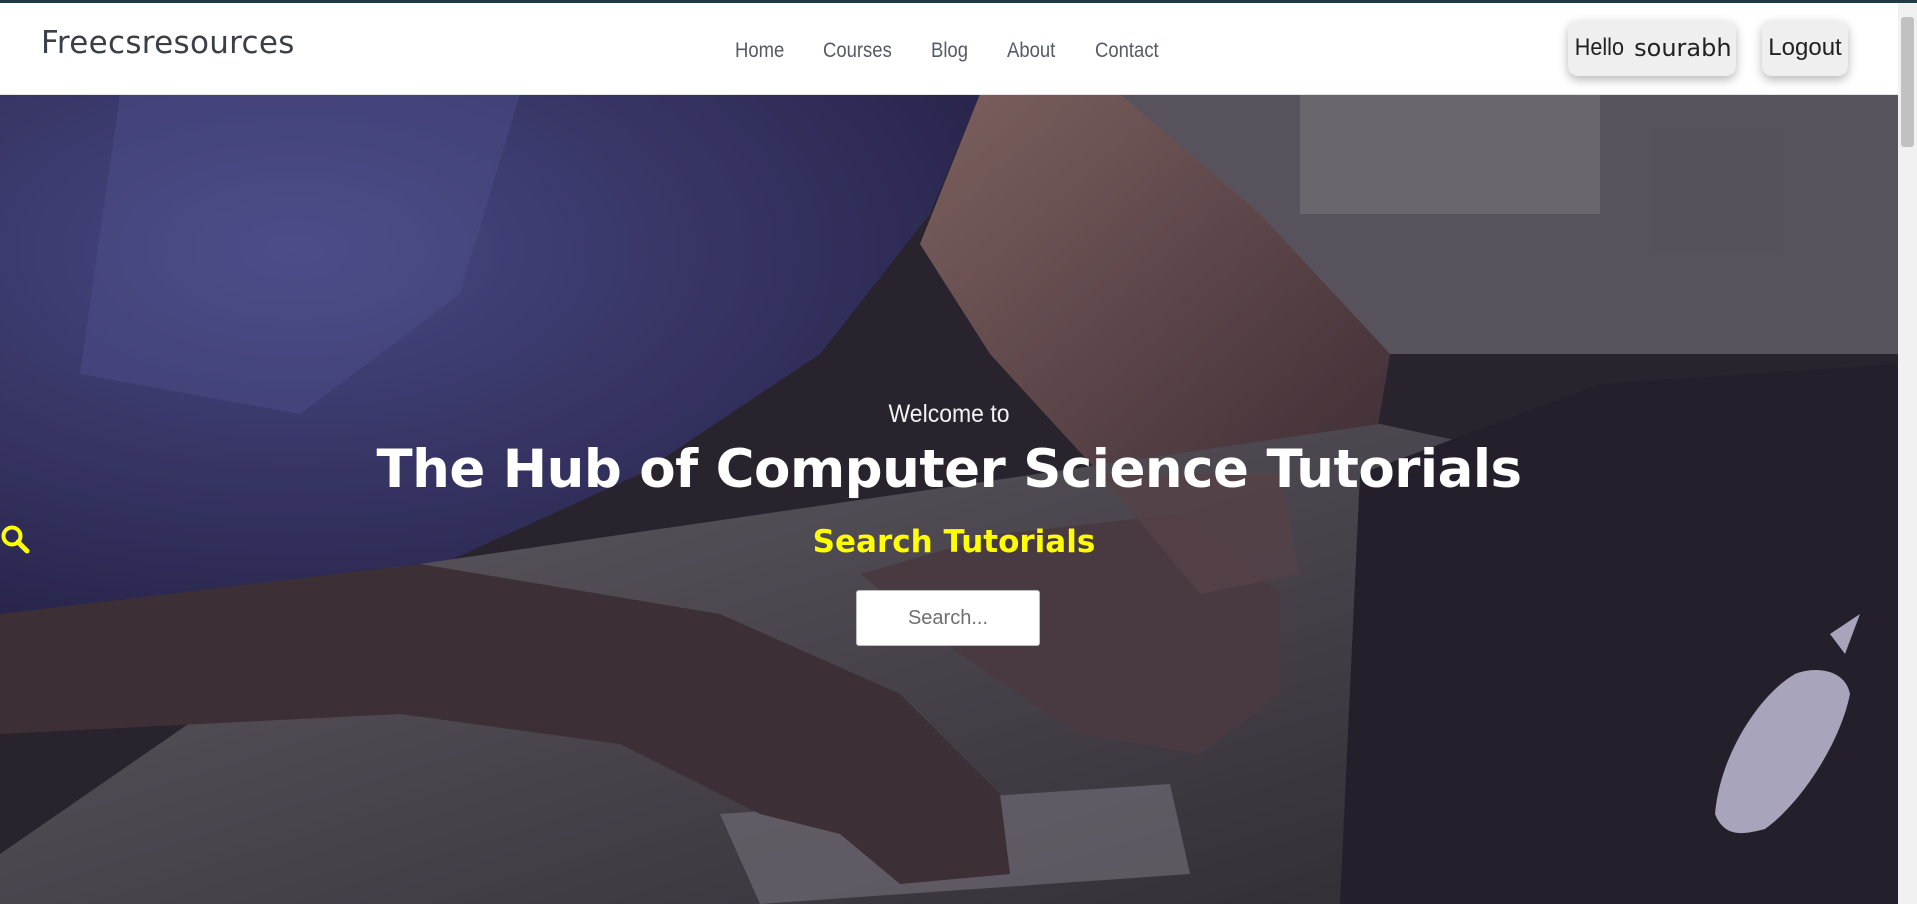 Image resolution: width=1917 pixels, height=904 pixels. I want to click on page-scrollbar, so click(1907, 453).